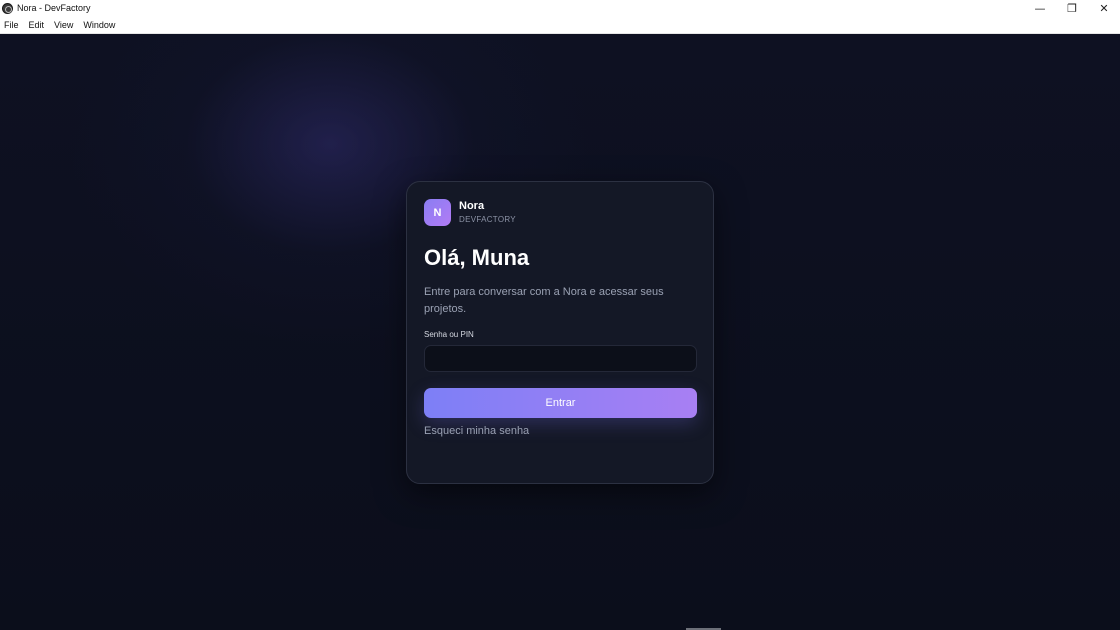 The width and height of the screenshot is (1120, 630). What do you see at coordinates (54, 8) in the screenshot?
I see `window-title: Nora - DevFactory` at bounding box center [54, 8].